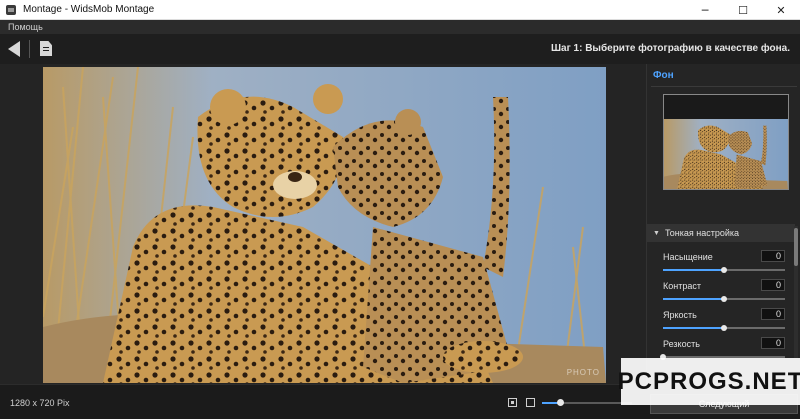  I want to click on sharpness-label: Резкость, so click(681, 344).